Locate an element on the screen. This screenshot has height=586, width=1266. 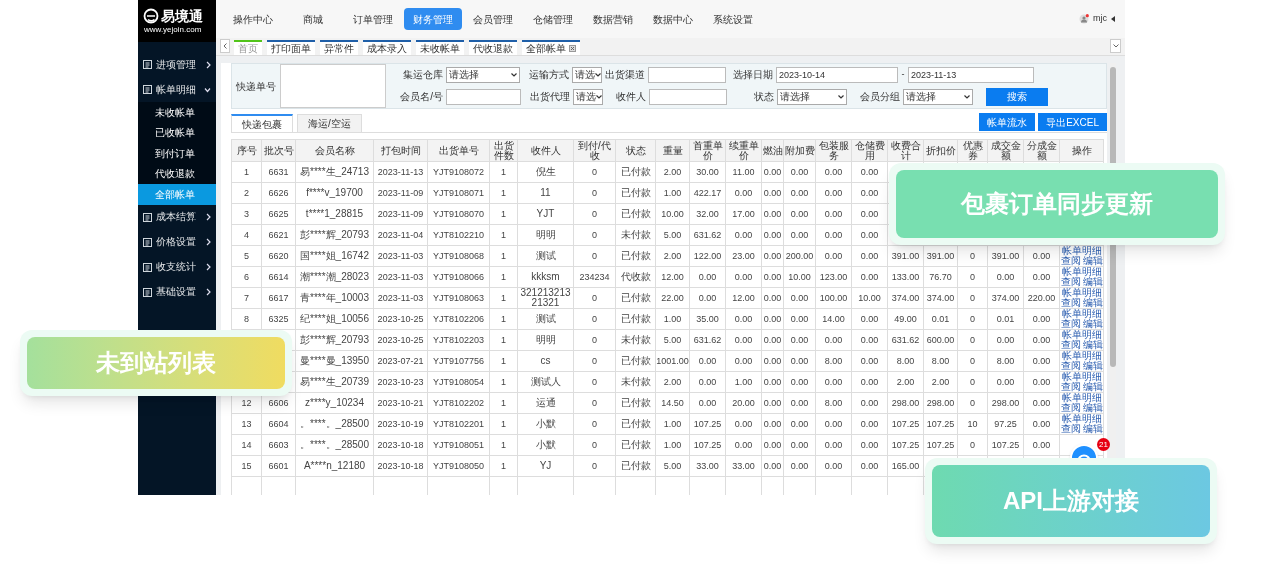
field-label: 运输方式 is located at coordinates (549, 75).